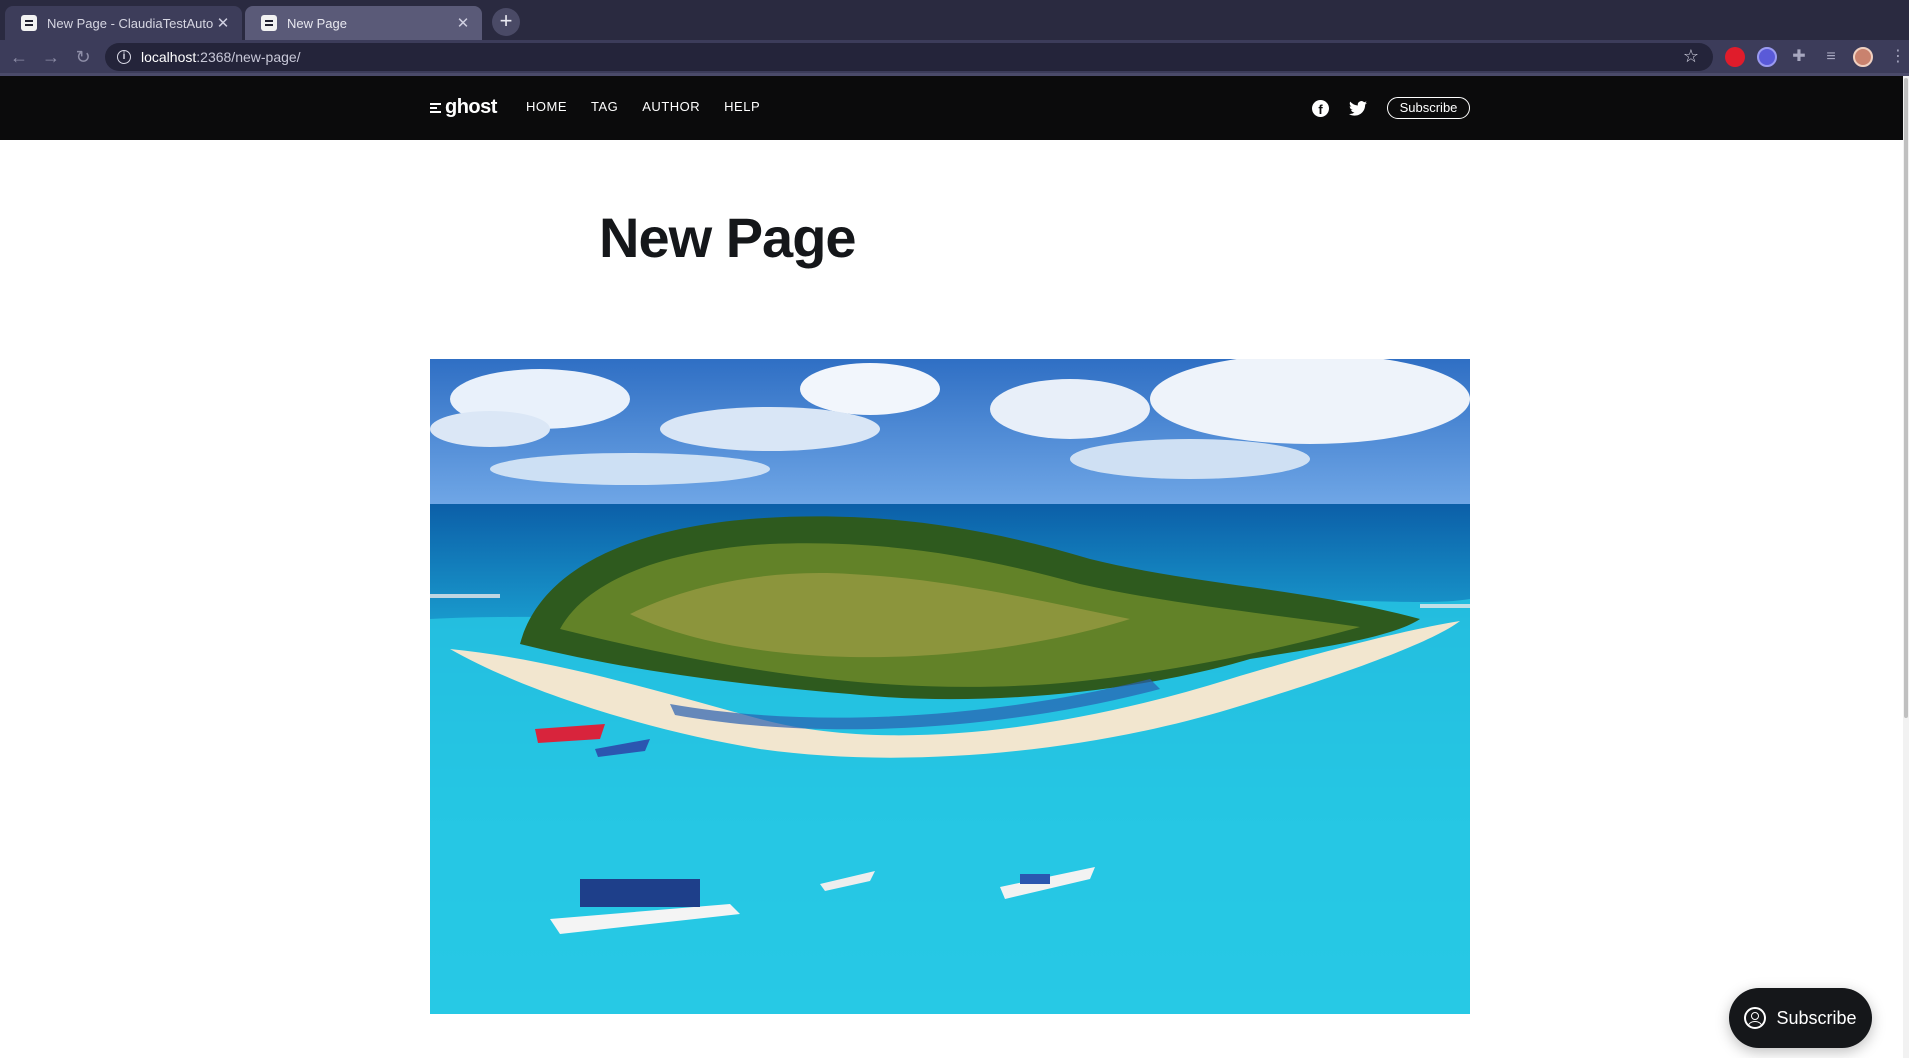 The image size is (1909, 1058). What do you see at coordinates (506, 22) in the screenshot?
I see `new-tab-button: +` at bounding box center [506, 22].